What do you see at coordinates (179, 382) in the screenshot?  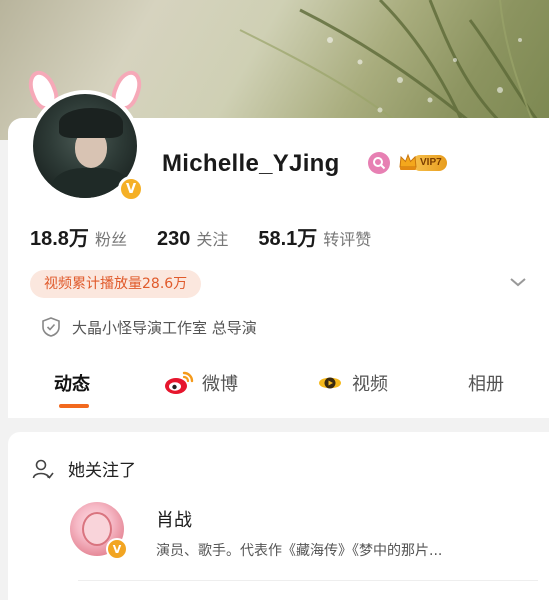 I see `weibo-icon` at bounding box center [179, 382].